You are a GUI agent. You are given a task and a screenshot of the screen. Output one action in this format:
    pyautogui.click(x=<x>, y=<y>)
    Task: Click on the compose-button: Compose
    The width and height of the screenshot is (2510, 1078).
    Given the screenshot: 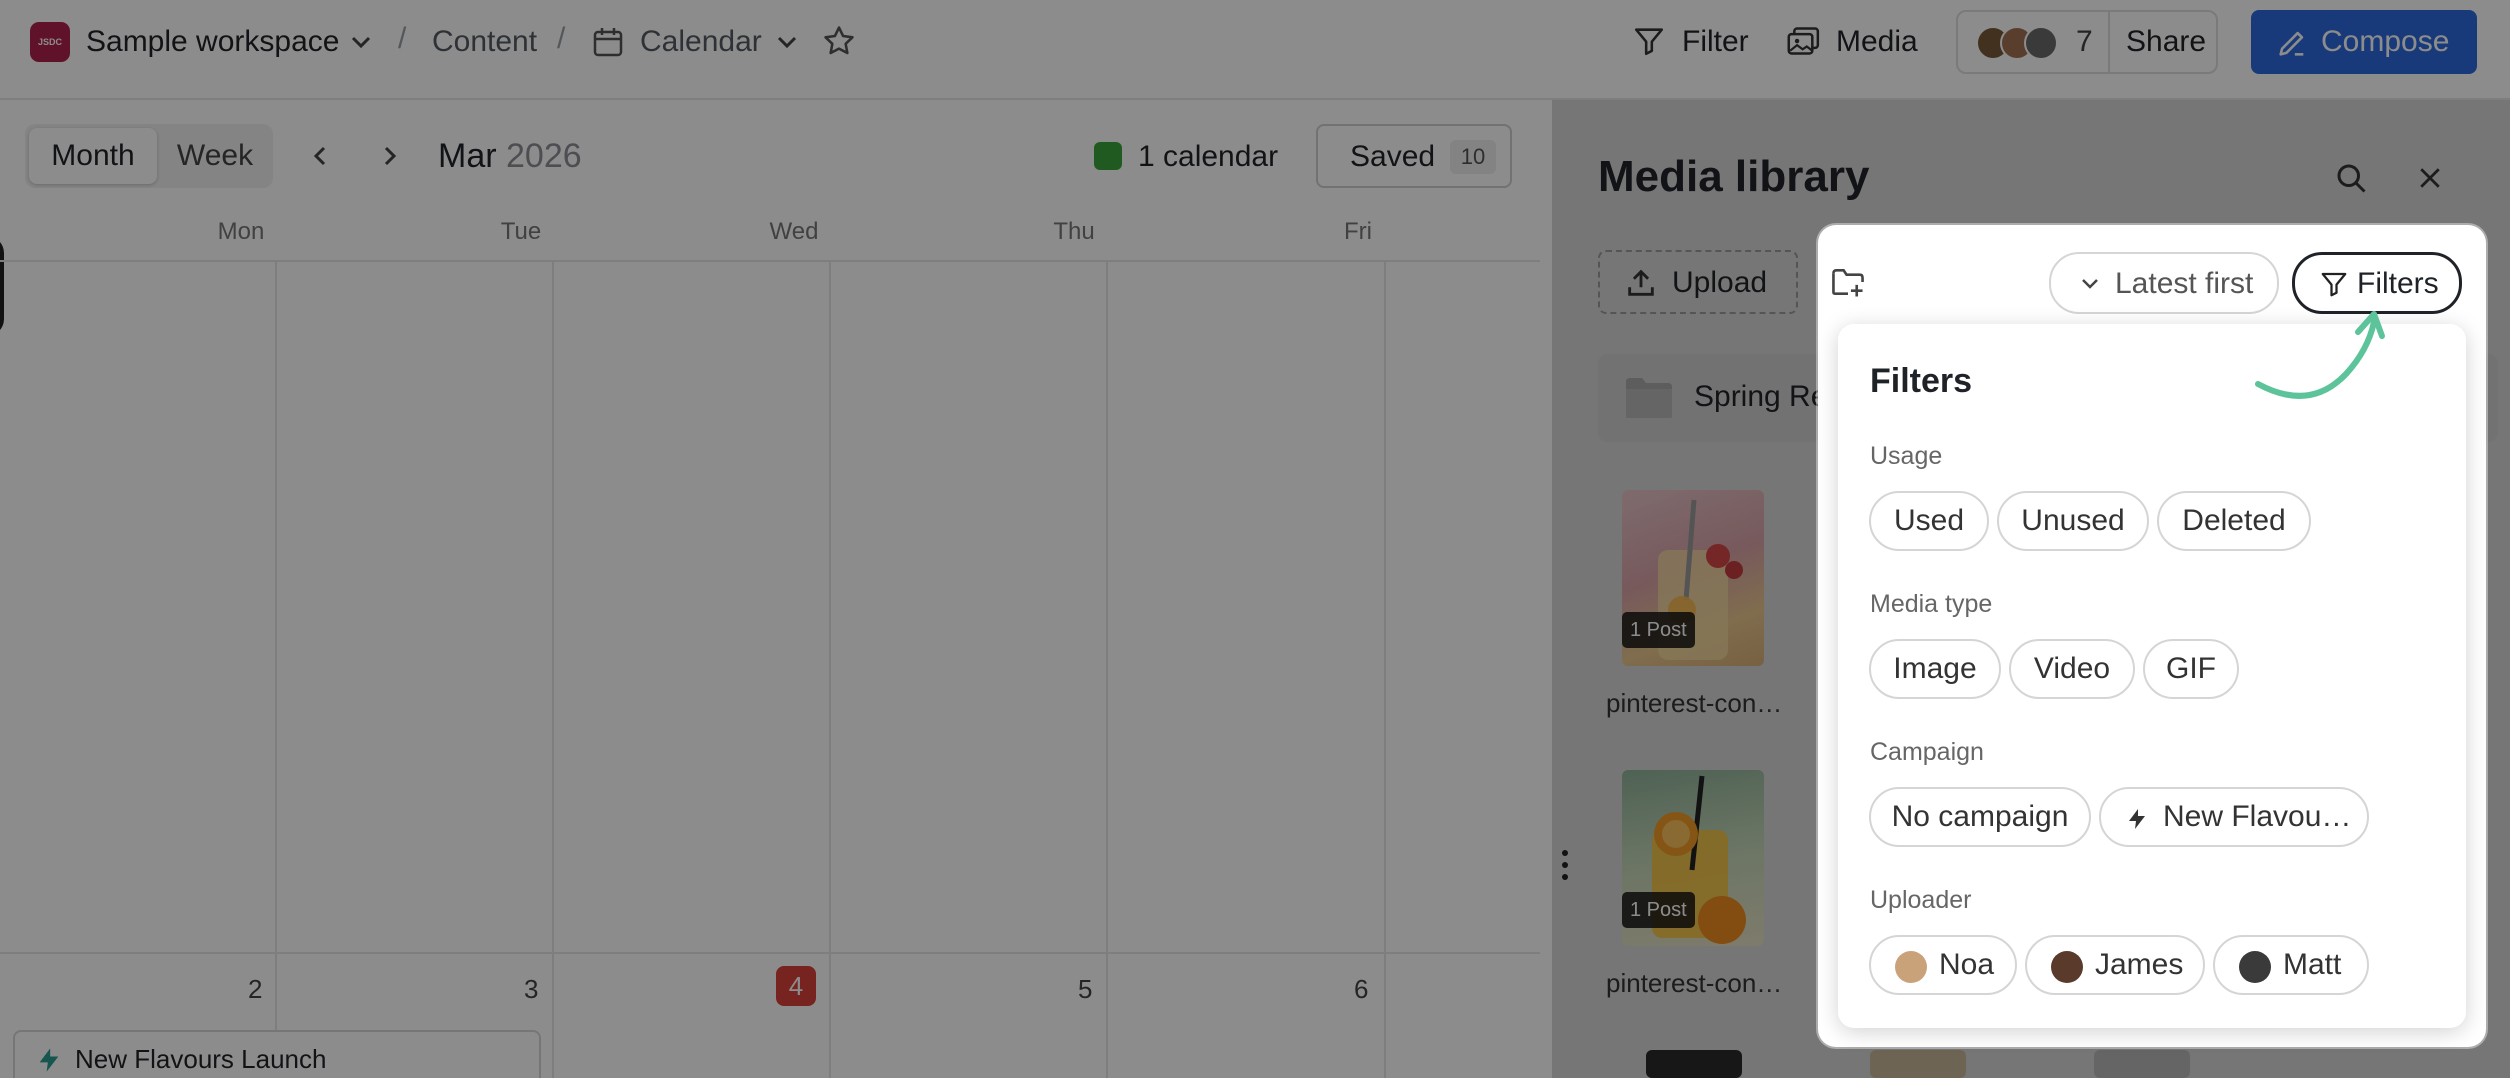 What is the action you would take?
    pyautogui.click(x=2364, y=42)
    